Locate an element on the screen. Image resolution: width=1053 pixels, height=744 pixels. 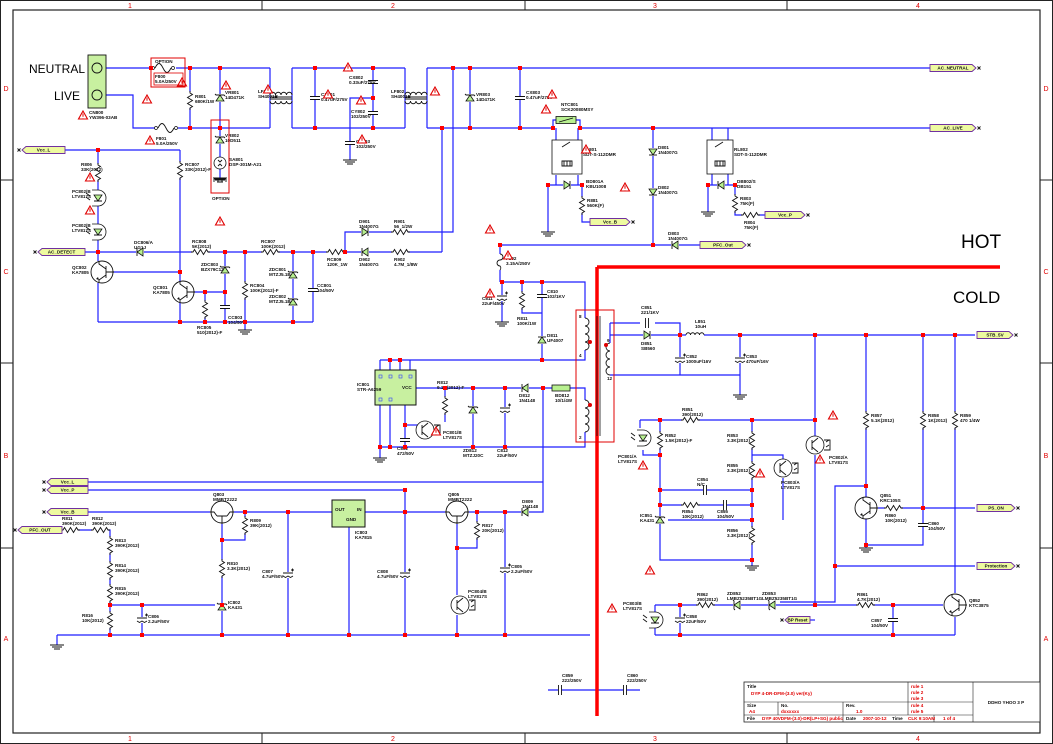
component-value: 1N4148 is located at coordinates (527, 400).